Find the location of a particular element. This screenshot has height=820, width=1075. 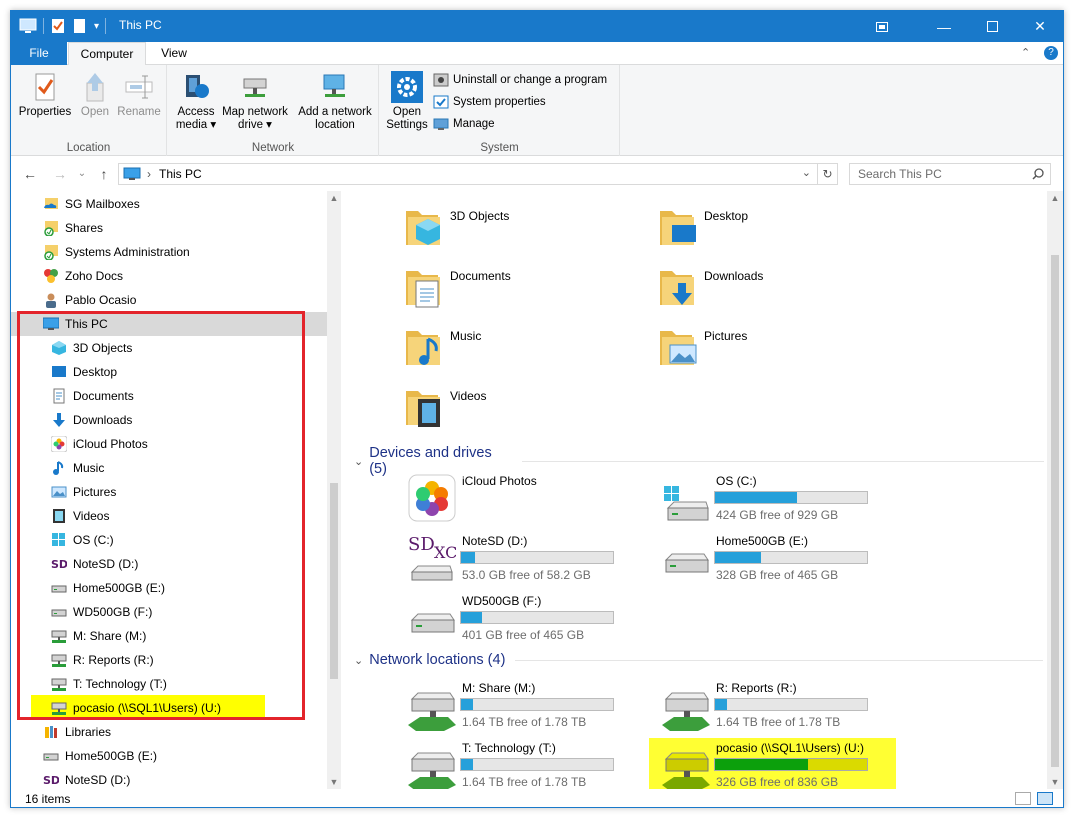

tab-view: View is located at coordinates (174, 53).